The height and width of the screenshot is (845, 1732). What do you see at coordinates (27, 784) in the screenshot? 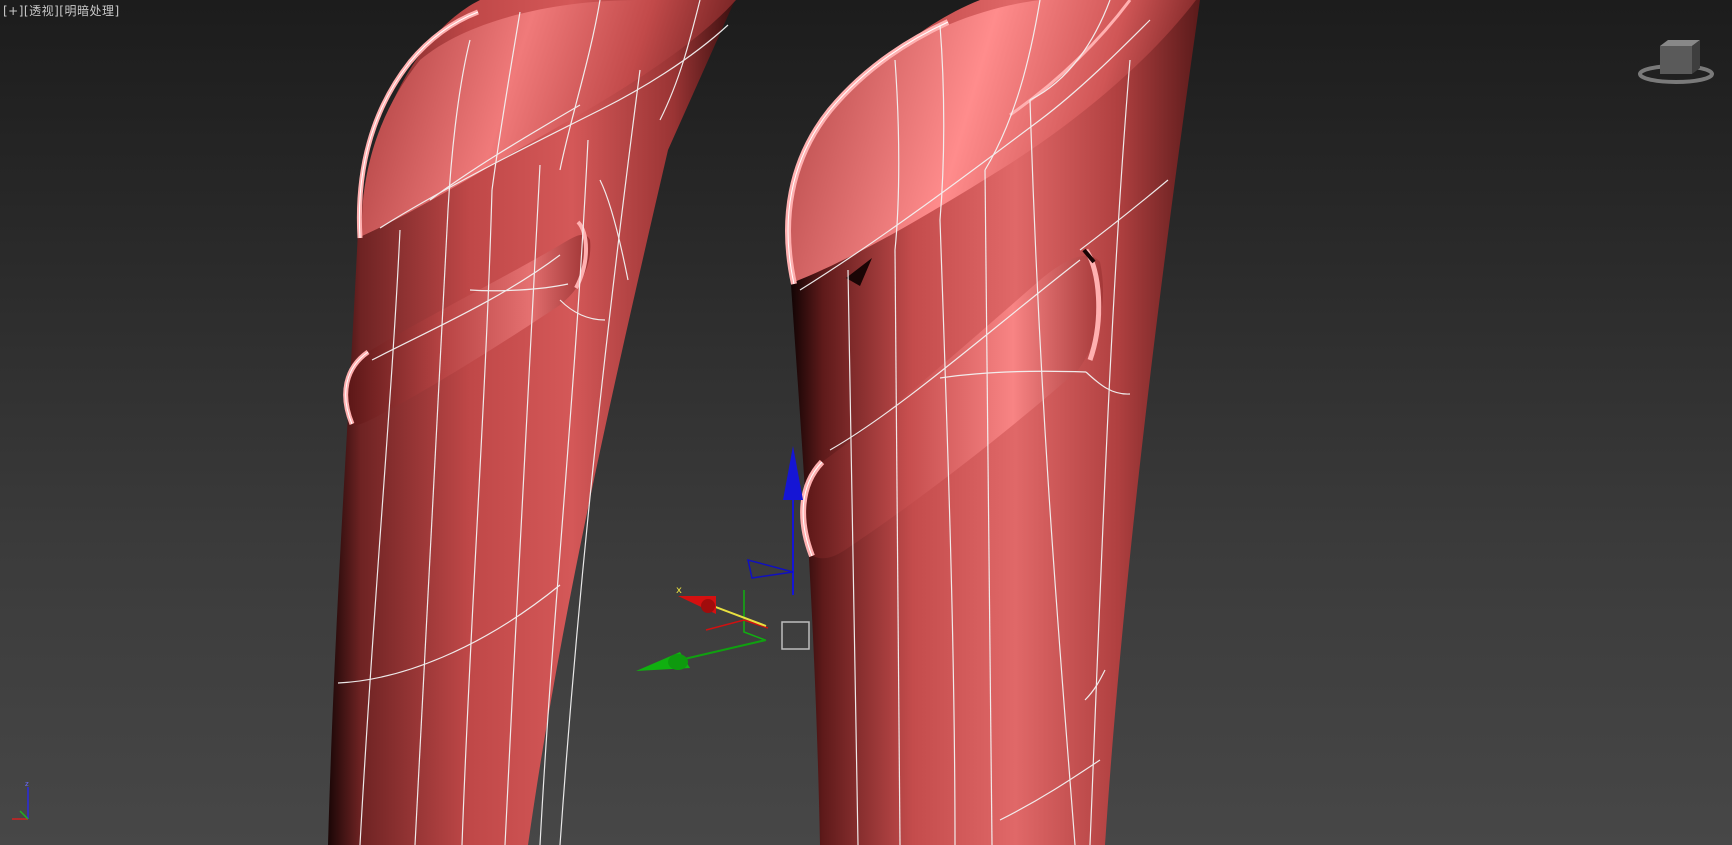
I see `svg-text: z` at bounding box center [27, 784].